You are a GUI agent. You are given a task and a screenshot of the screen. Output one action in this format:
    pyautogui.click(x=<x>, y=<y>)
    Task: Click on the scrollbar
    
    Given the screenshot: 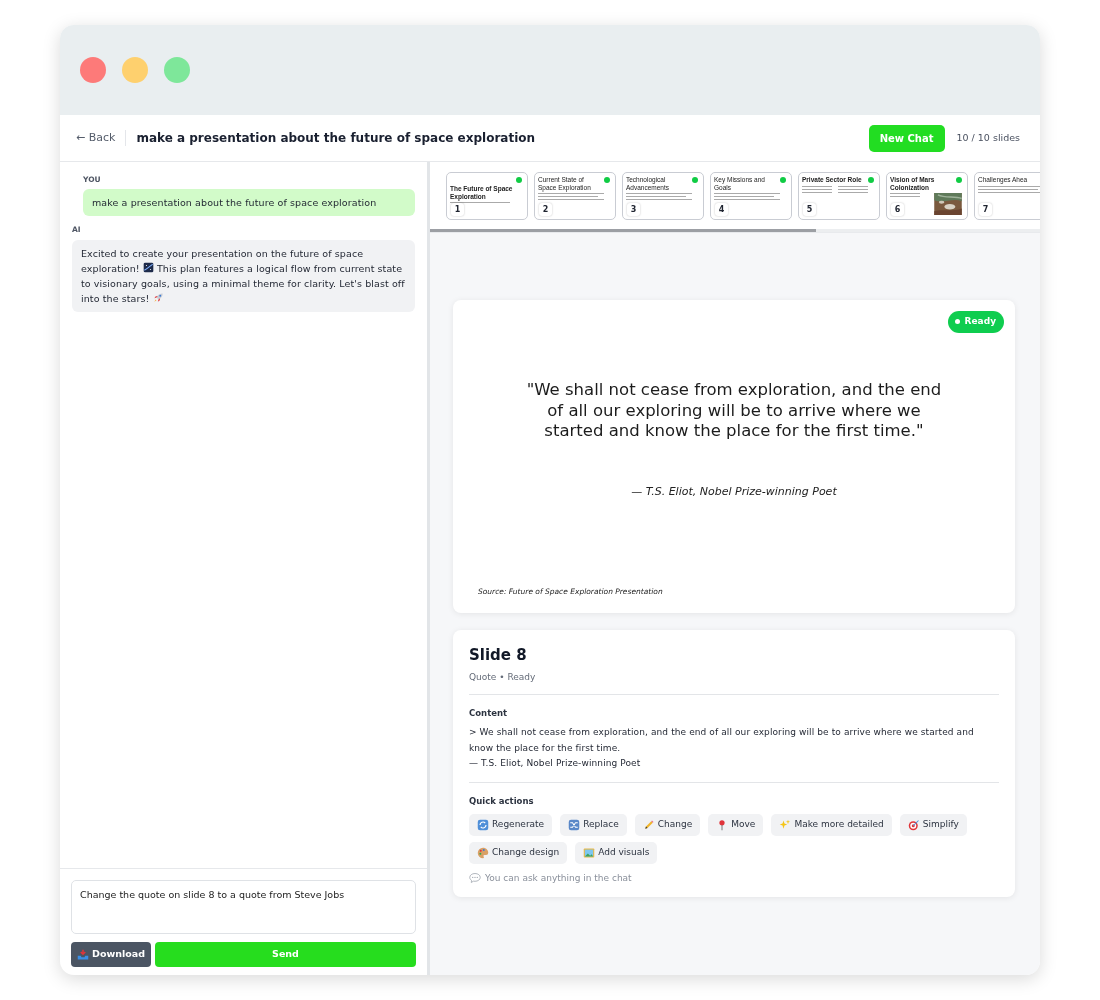 What is the action you would take?
    pyautogui.click(x=735, y=230)
    